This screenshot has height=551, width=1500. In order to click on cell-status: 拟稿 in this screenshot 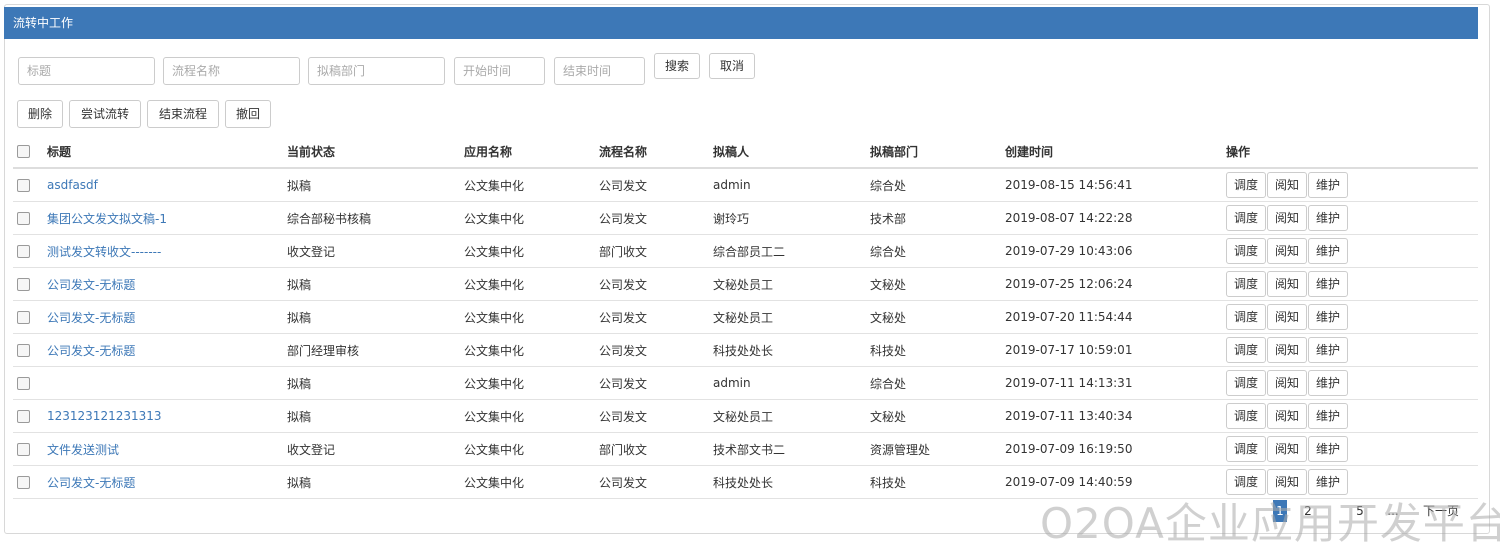, I will do `click(375, 317)`.